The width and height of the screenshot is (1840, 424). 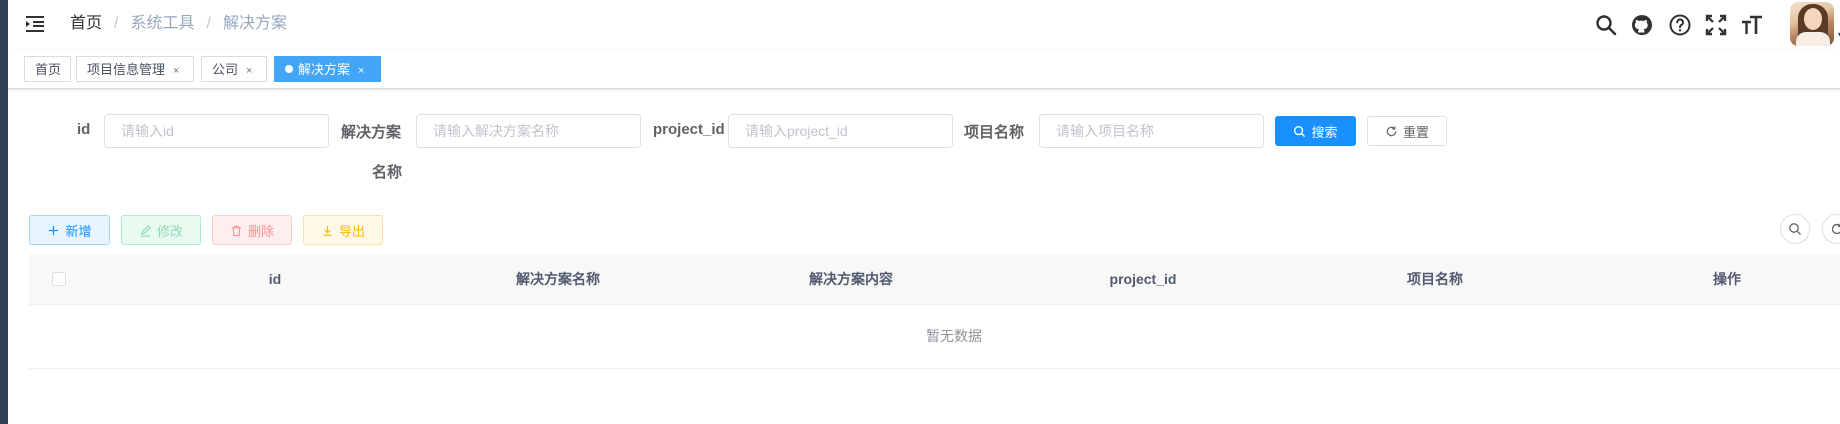 I want to click on active-dot-icon, so click(x=289, y=69).